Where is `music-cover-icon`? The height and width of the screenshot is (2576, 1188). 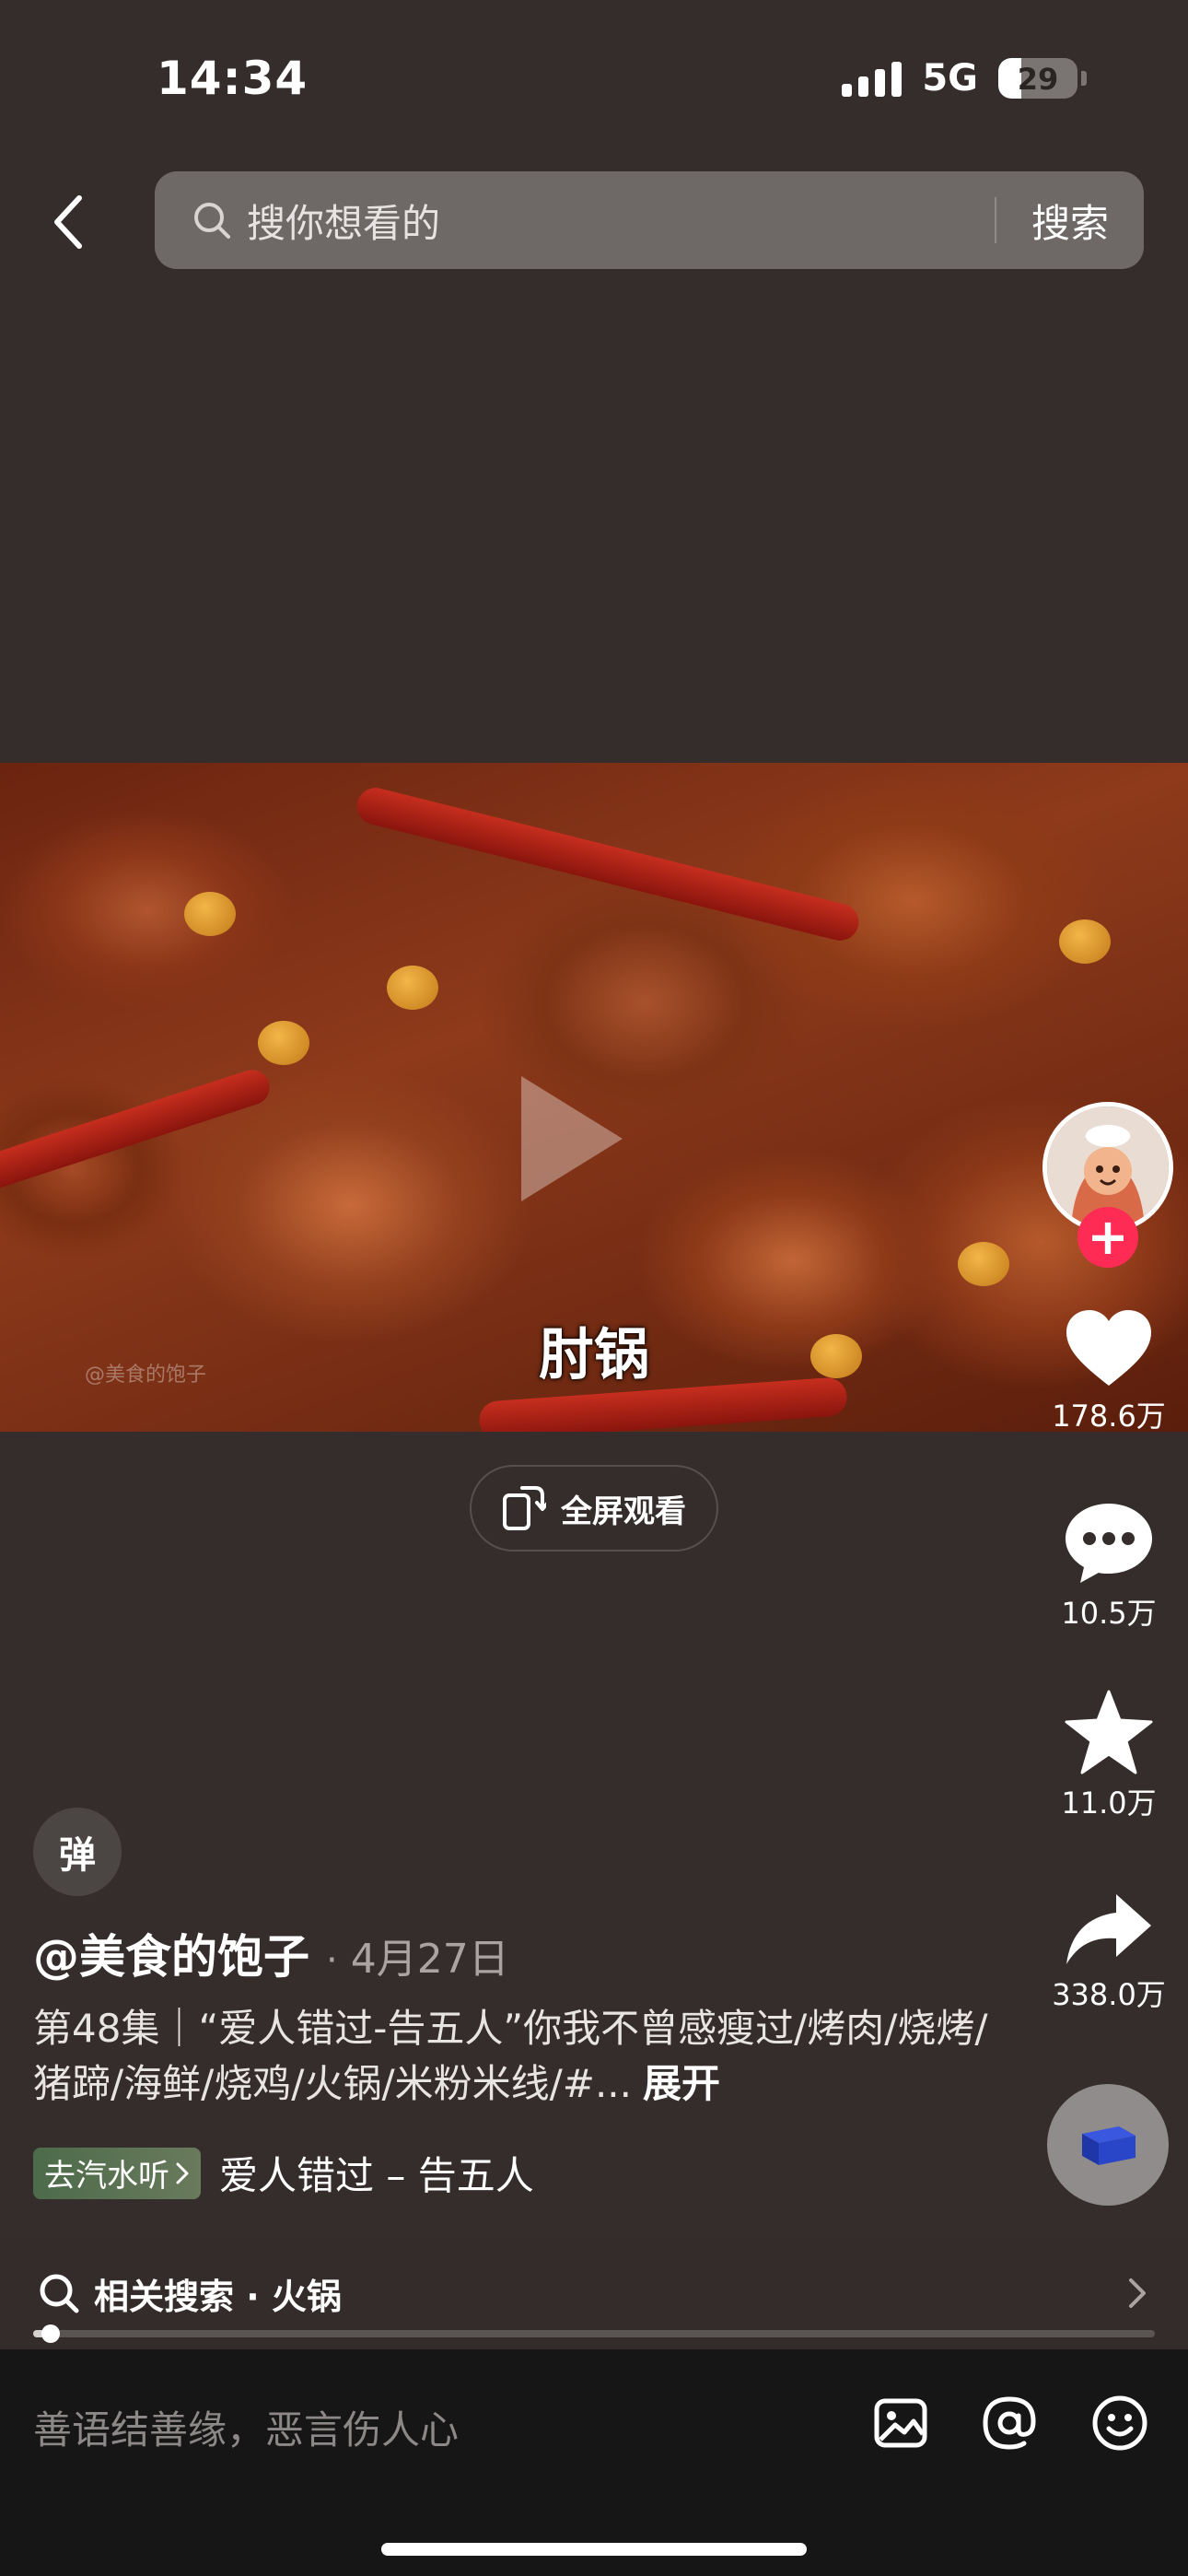 music-cover-icon is located at coordinates (1109, 2145).